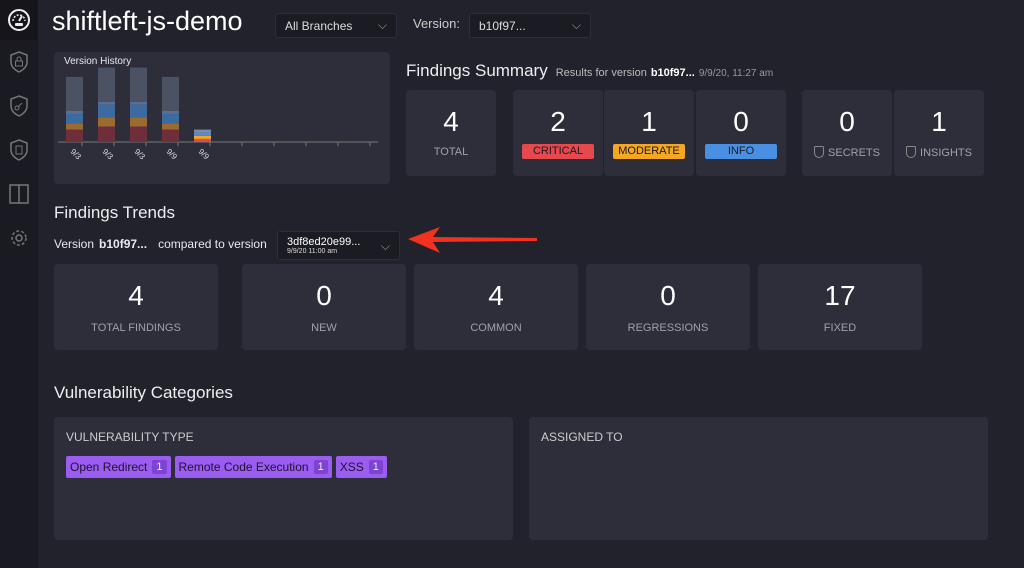 The image size is (1024, 568). I want to click on project-title: shiftleft-js-demo, so click(147, 21).